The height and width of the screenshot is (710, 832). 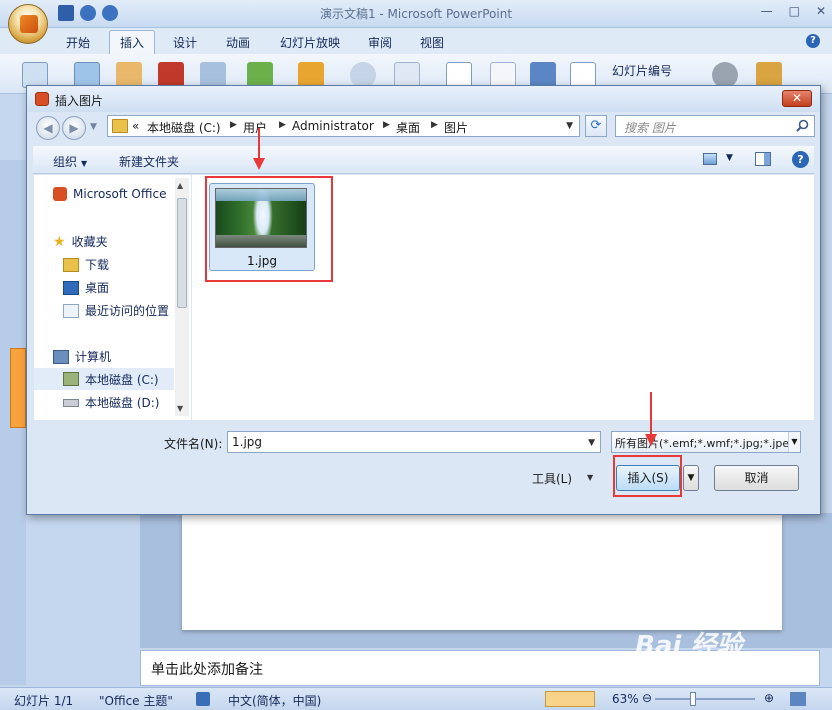 What do you see at coordinates (625, 699) in the screenshot?
I see `zoom-level: 63%` at bounding box center [625, 699].